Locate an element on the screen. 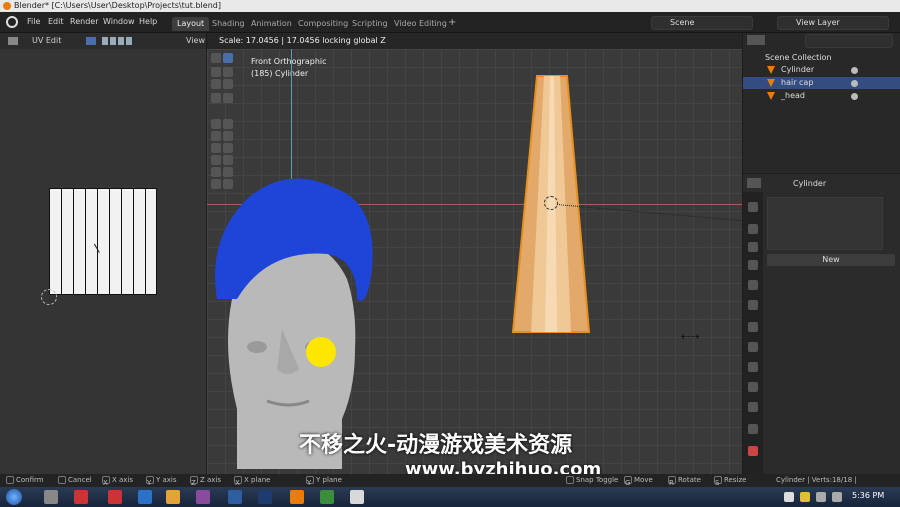 The width and height of the screenshot is (900, 507). sync-selection-icon is located at coordinates (91, 41).